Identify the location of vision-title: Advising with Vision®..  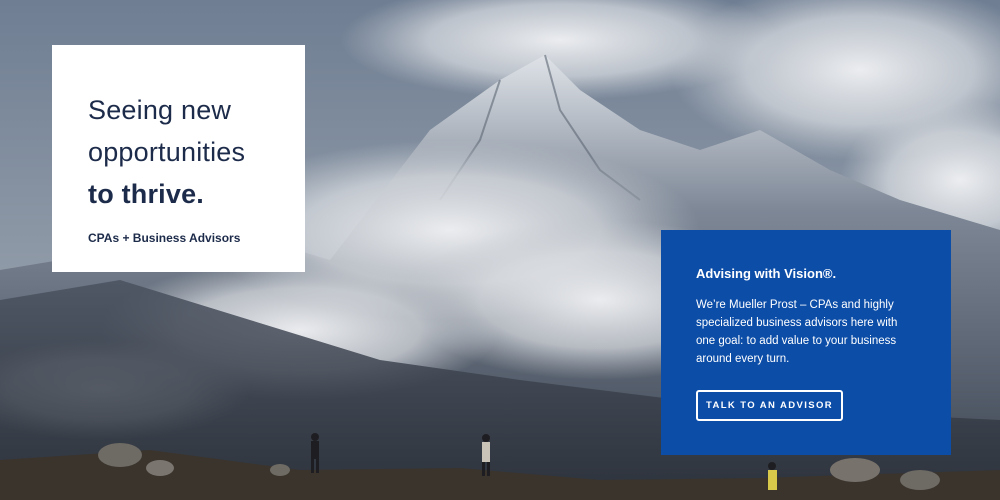
(766, 273).